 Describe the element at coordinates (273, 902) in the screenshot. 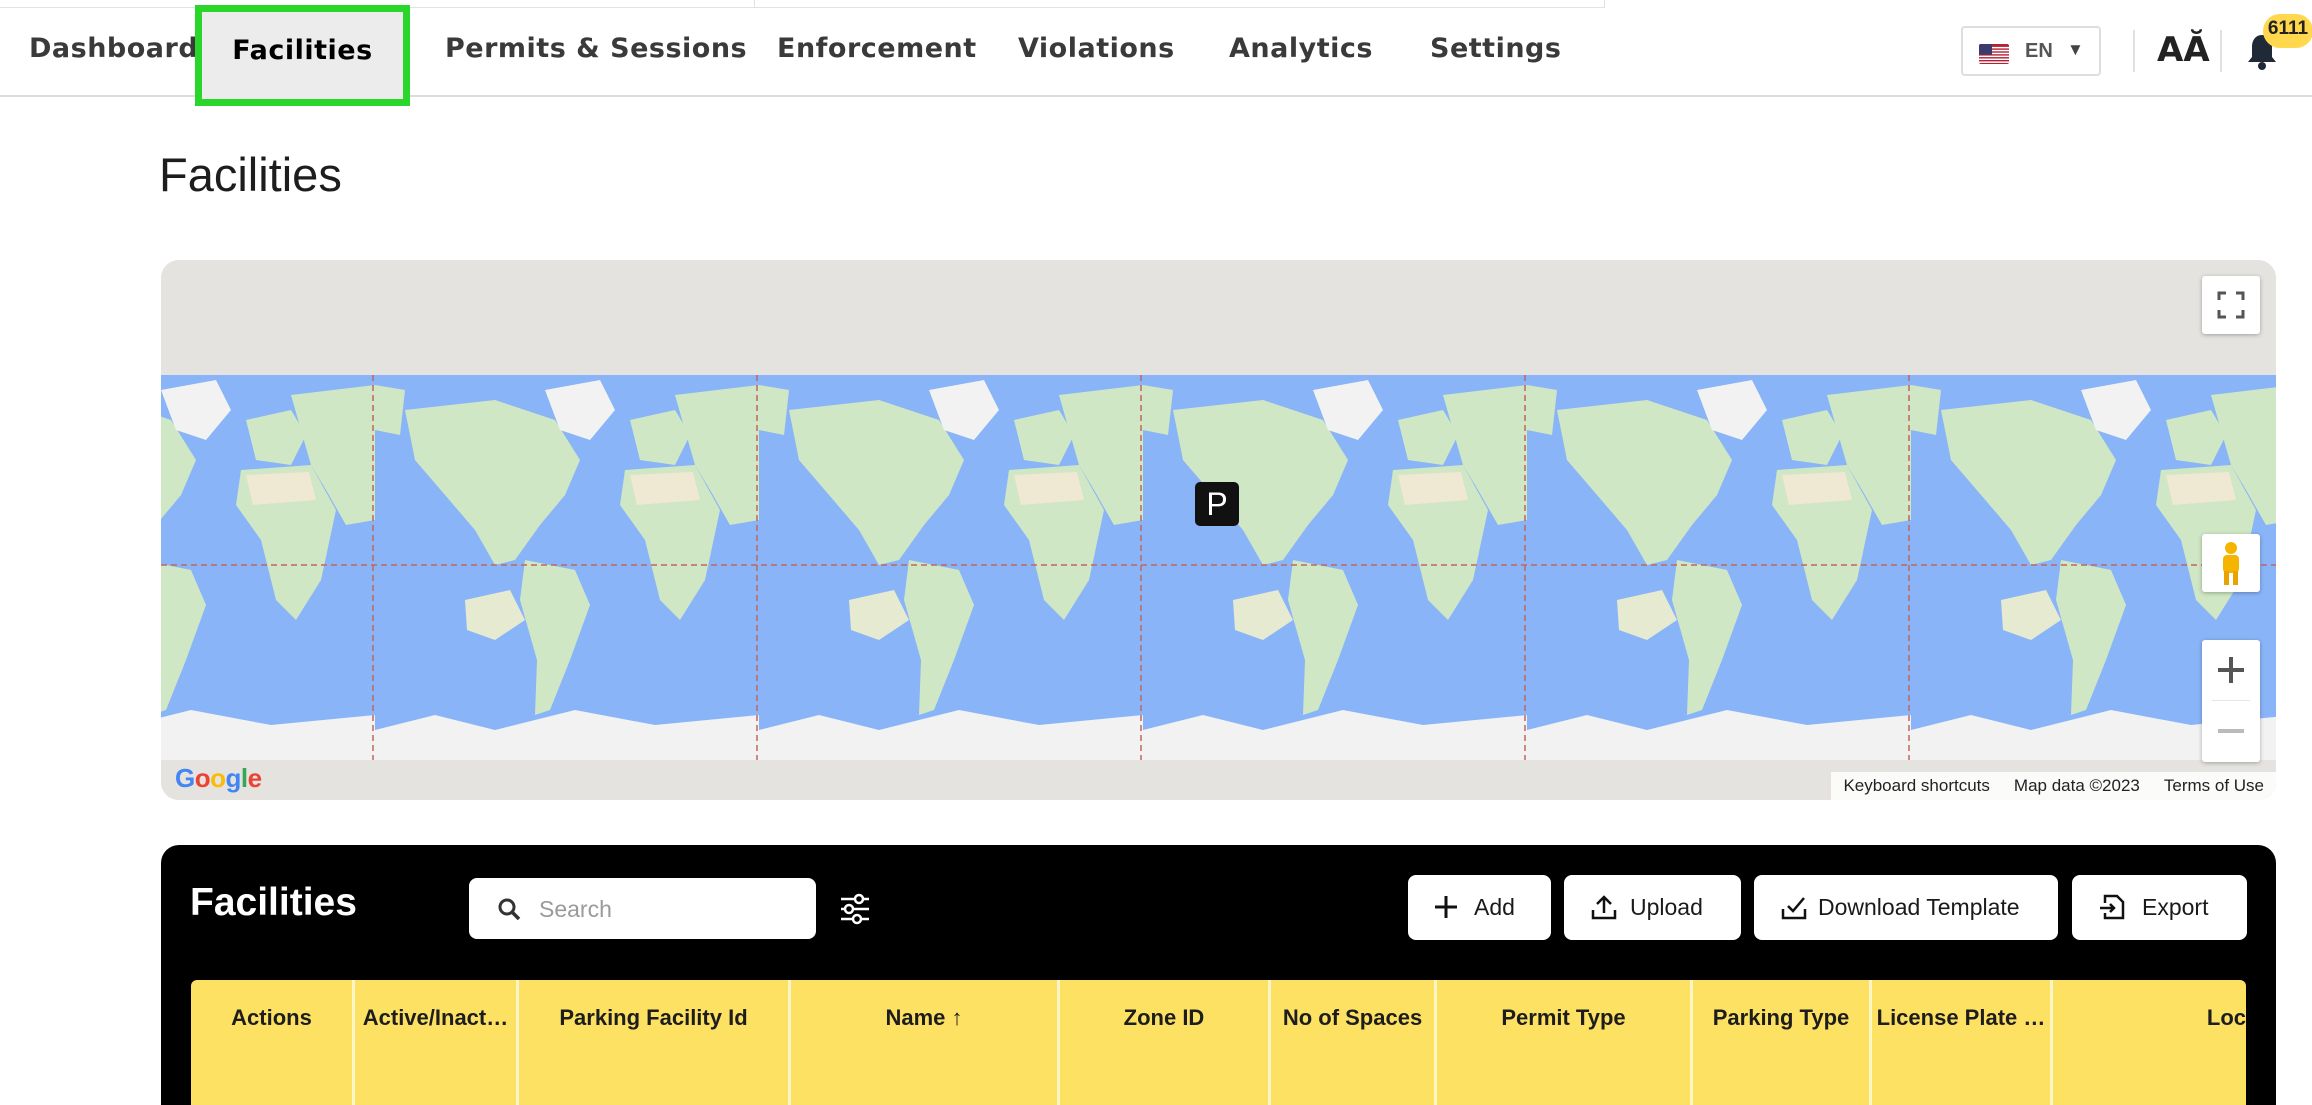

I see `panel-title: Facilities` at that location.